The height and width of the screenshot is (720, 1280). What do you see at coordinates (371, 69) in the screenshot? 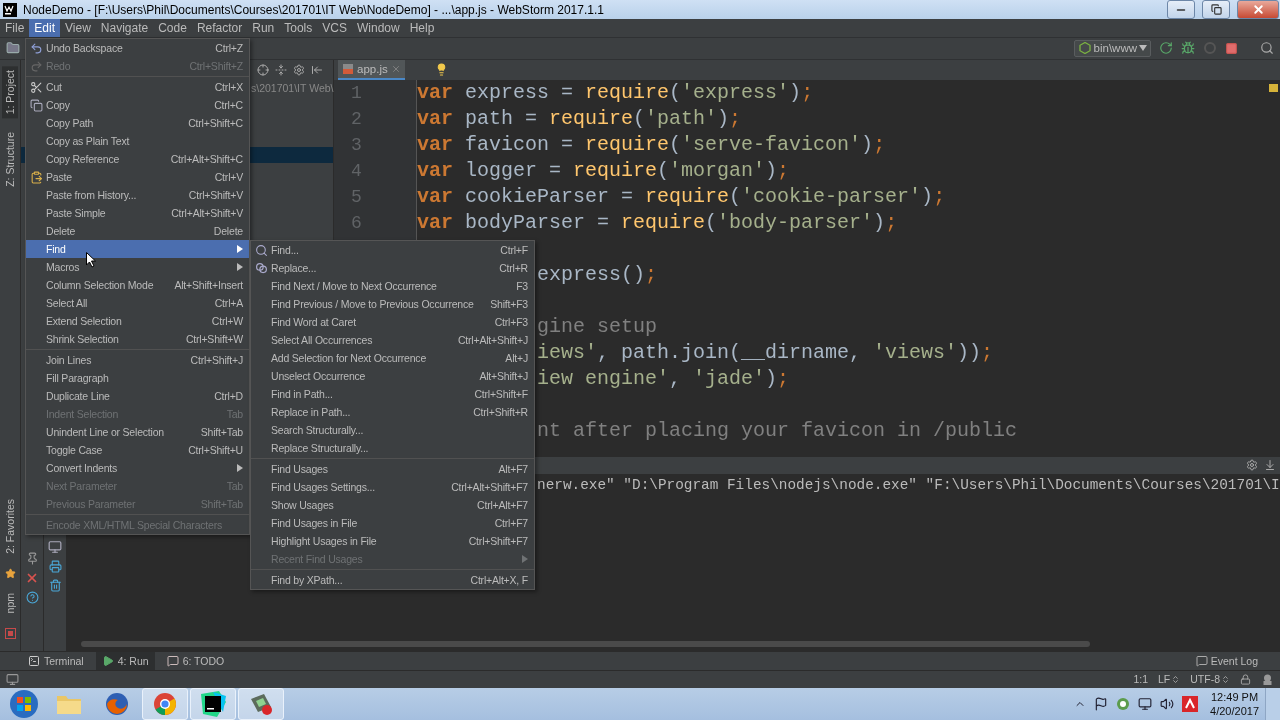
I see `editor-tab: app.js` at bounding box center [371, 69].